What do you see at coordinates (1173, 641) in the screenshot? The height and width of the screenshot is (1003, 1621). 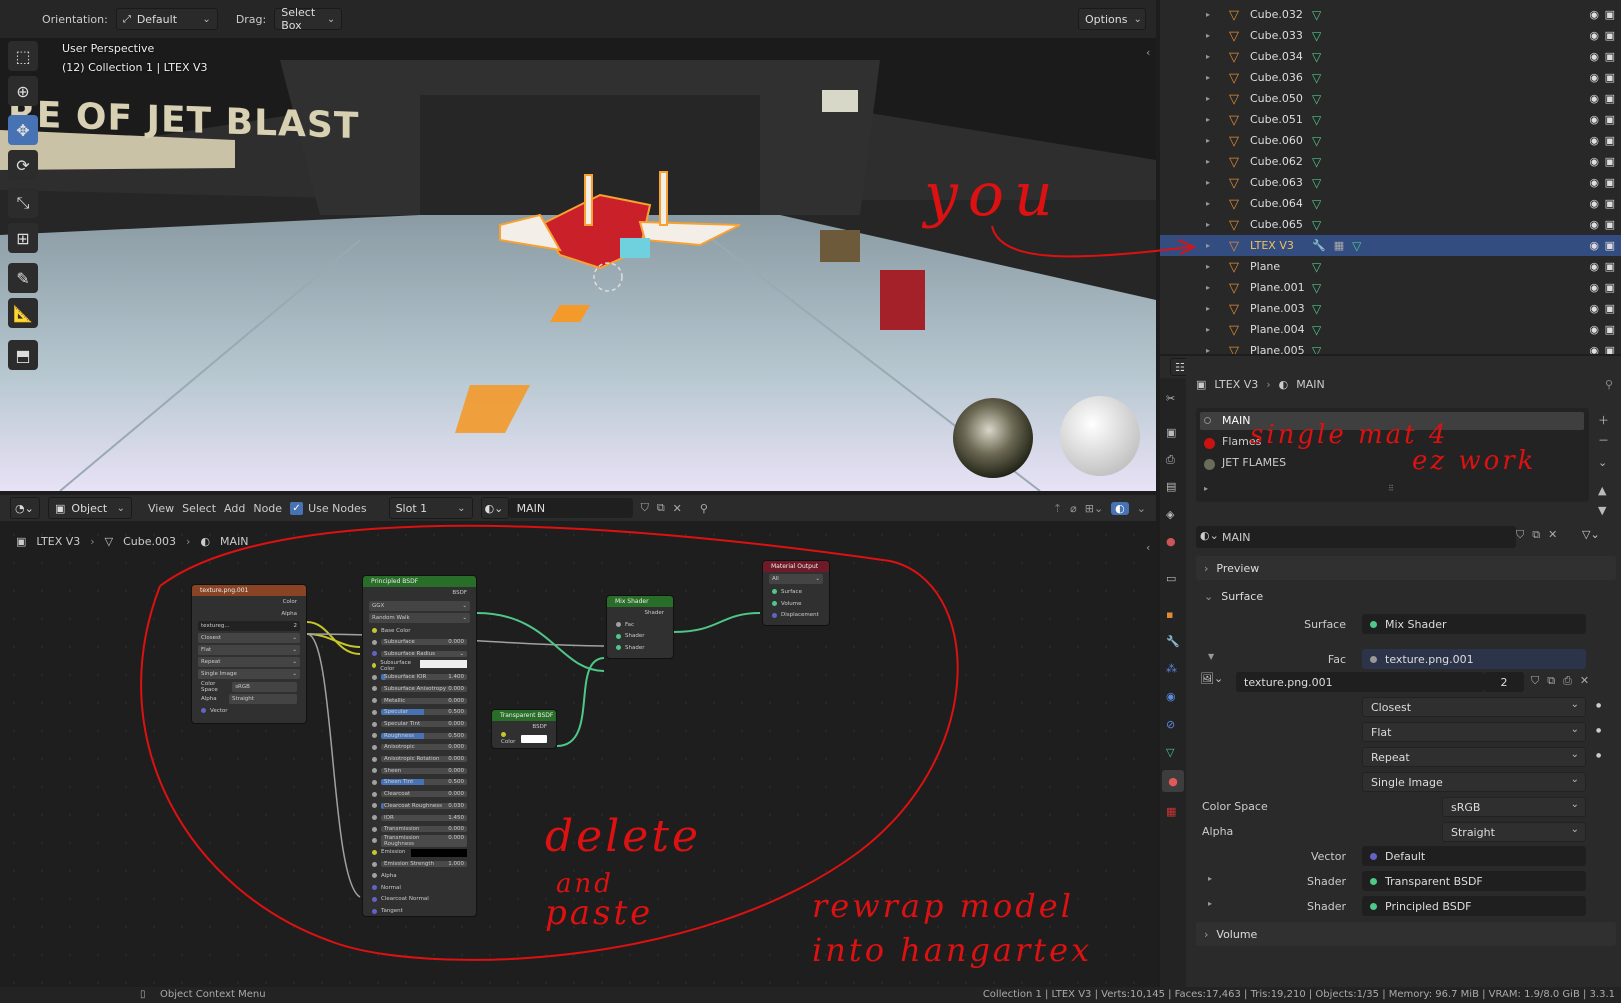 I see `modifier-tab-icon: 🔧` at bounding box center [1173, 641].